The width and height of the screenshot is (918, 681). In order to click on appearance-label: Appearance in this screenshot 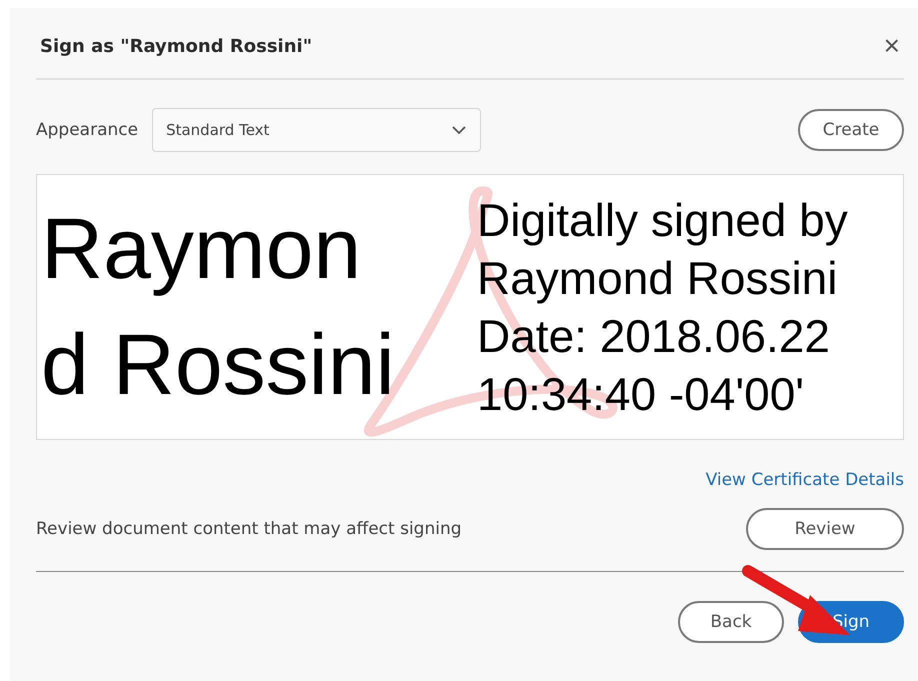, I will do `click(87, 130)`.